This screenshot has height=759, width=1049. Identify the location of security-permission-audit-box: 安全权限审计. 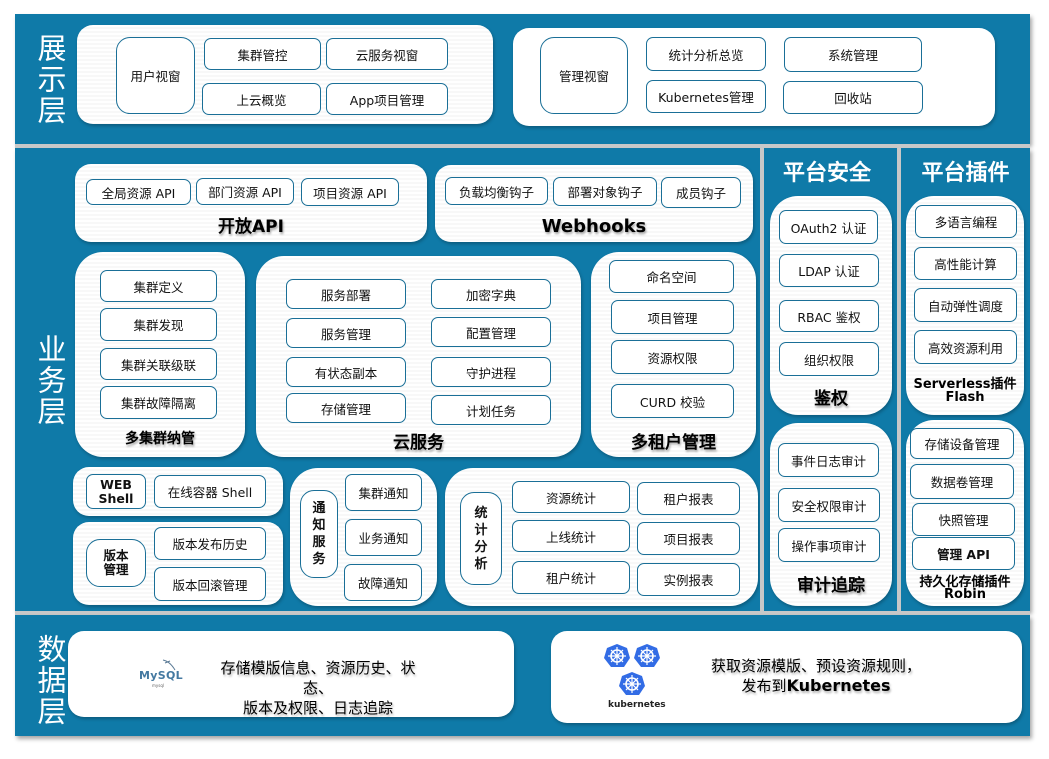
(829, 505).